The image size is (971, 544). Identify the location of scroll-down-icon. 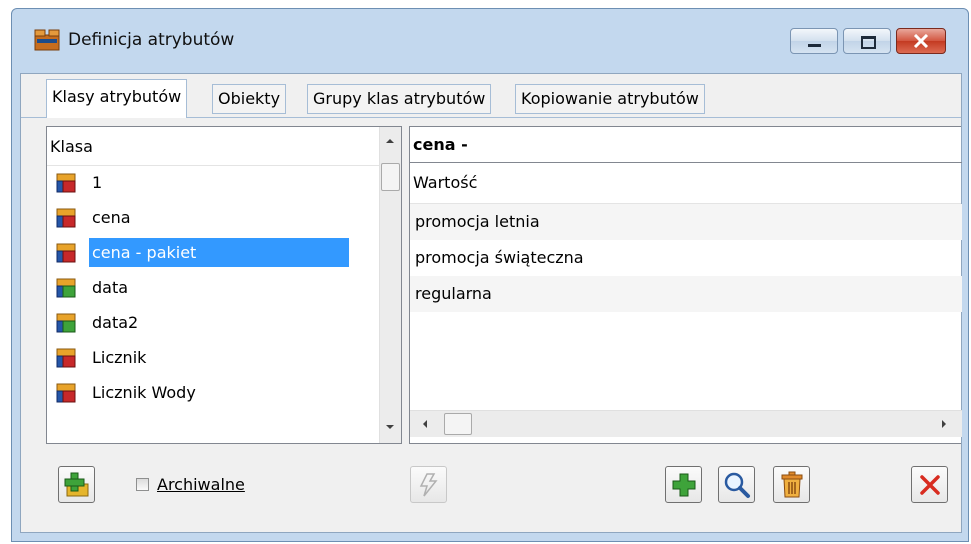
(390, 427).